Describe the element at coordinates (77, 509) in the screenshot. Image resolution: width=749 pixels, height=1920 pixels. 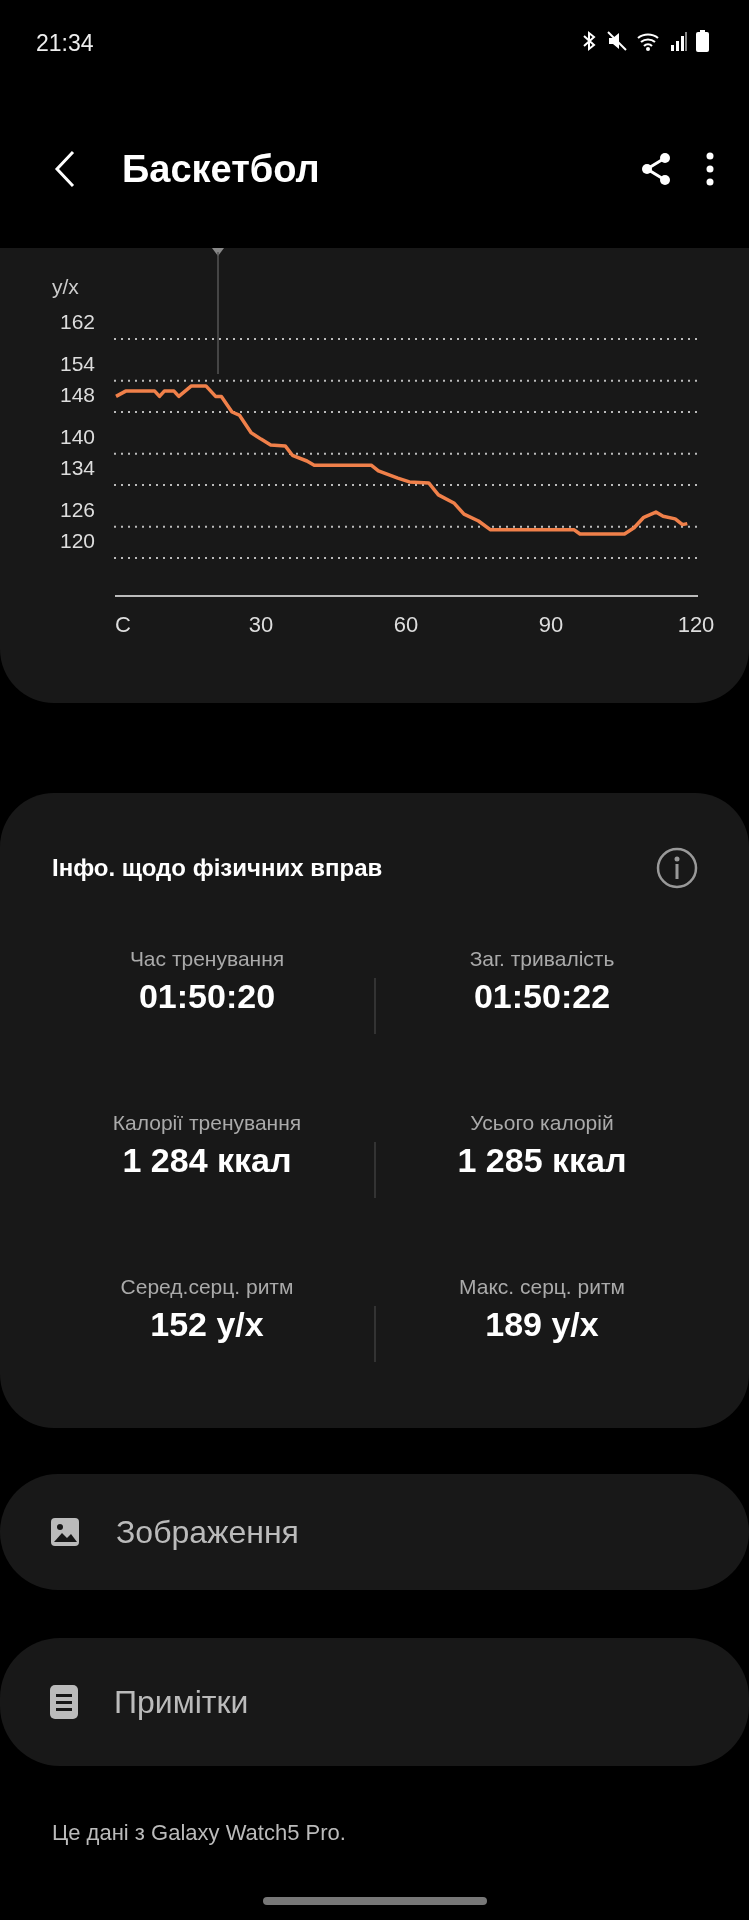
I see `y-tick-label: 126` at that location.